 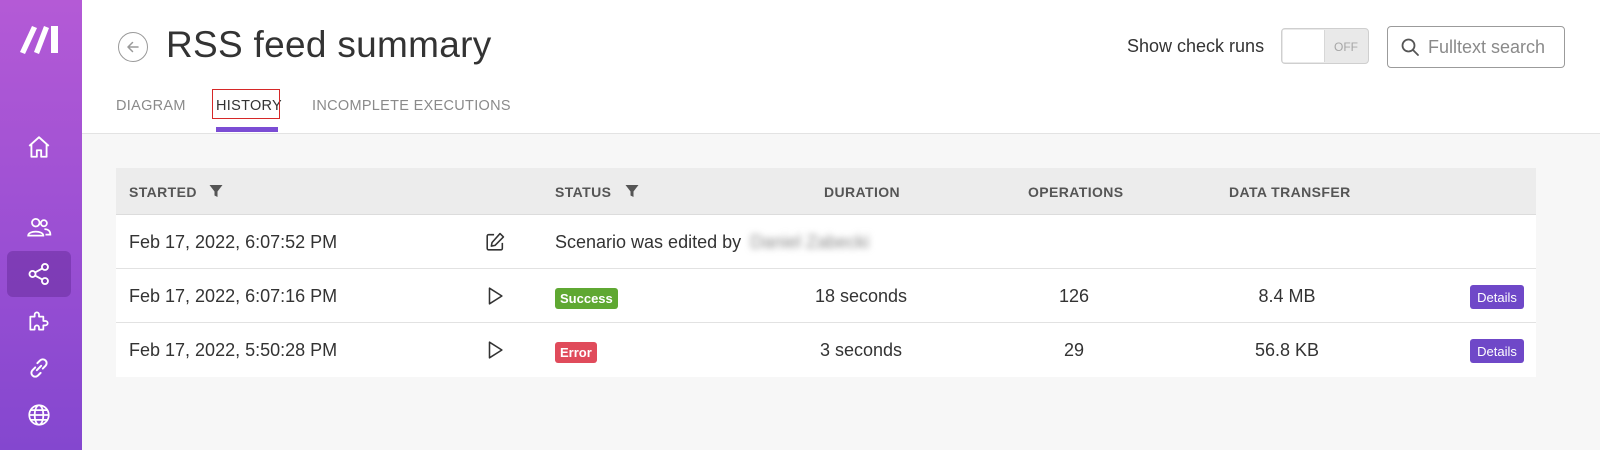 I want to click on tab-history-highlight, so click(x=246, y=104).